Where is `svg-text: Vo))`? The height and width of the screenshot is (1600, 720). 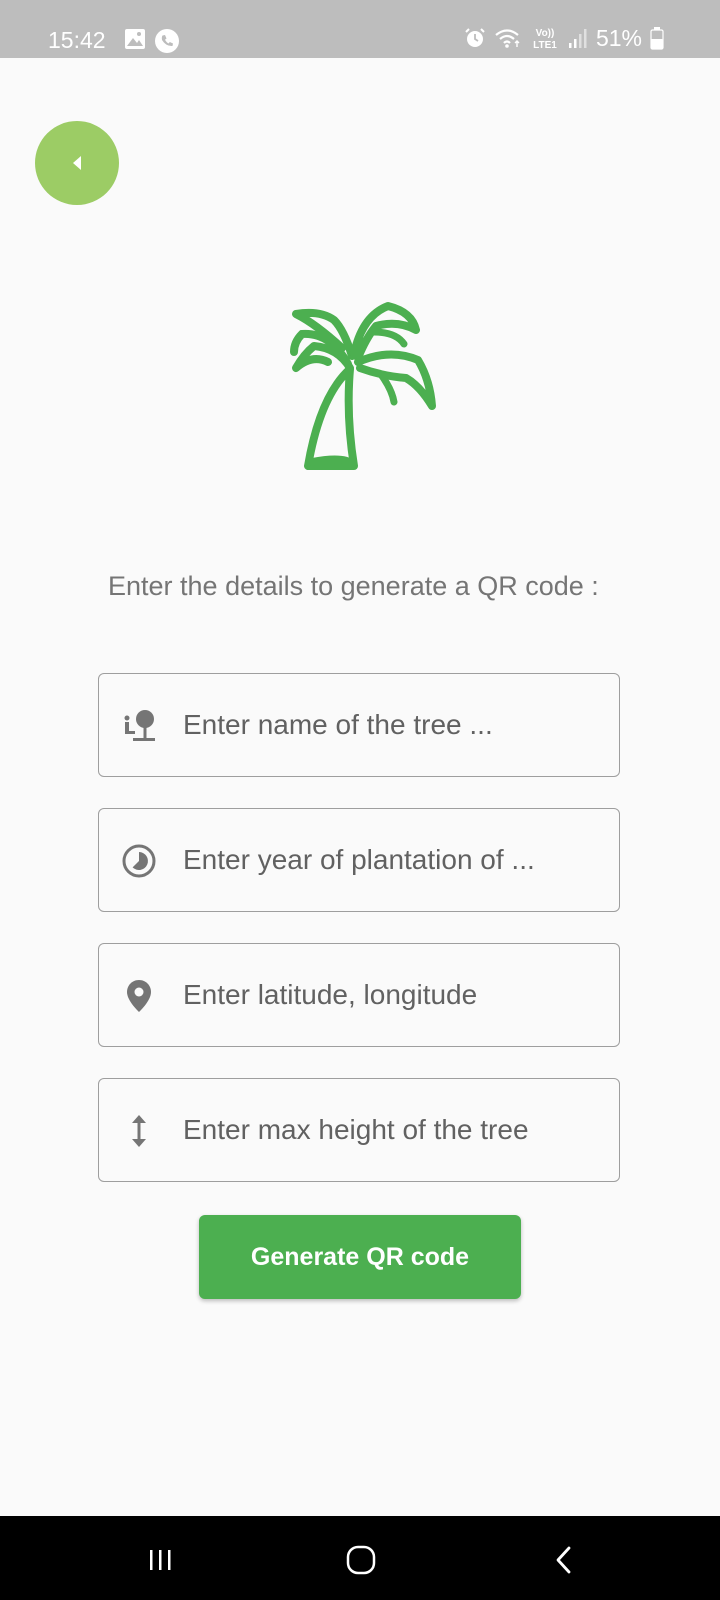
svg-text: Vo)) is located at coordinates (545, 33).